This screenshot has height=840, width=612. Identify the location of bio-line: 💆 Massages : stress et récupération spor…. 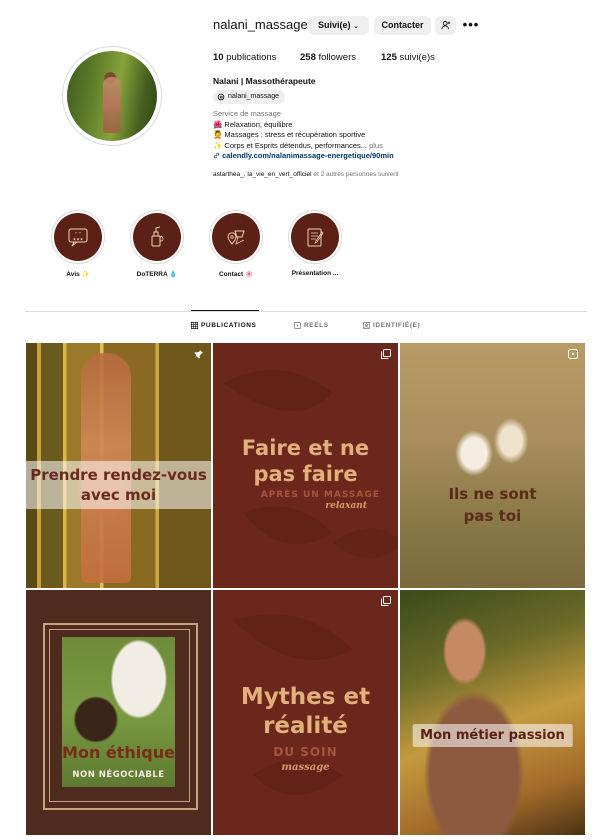
(289, 135).